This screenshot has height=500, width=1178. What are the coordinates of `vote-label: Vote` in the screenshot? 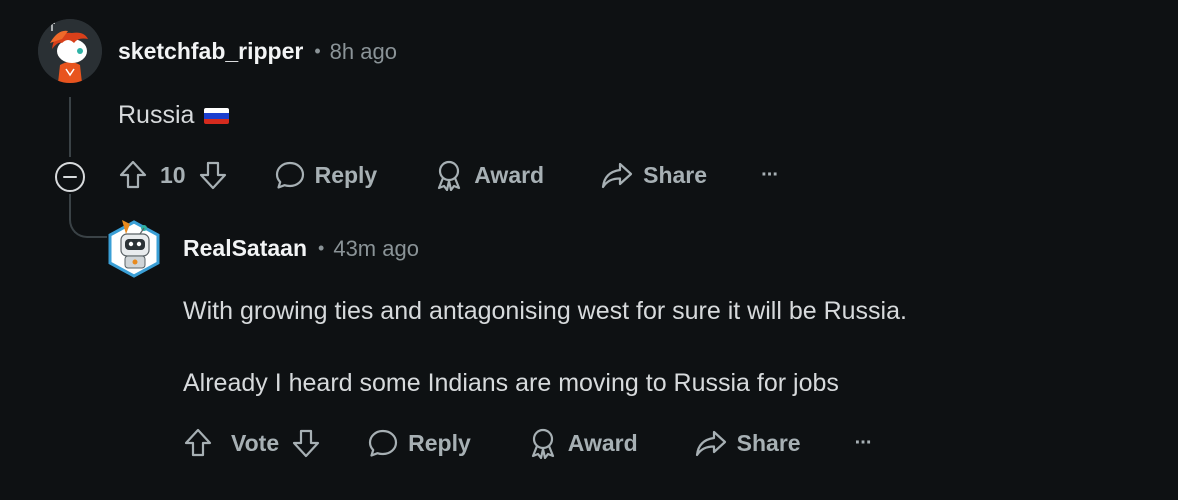 It's located at (255, 442).